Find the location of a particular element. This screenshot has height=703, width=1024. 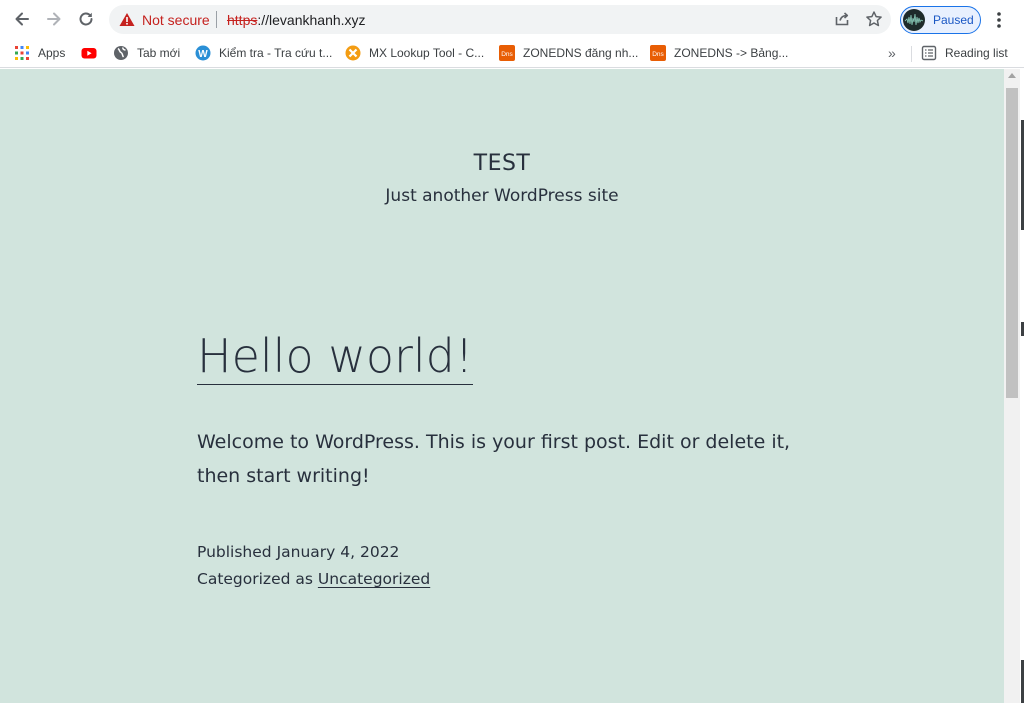

bookmark-star-icon is located at coordinates (874, 19).